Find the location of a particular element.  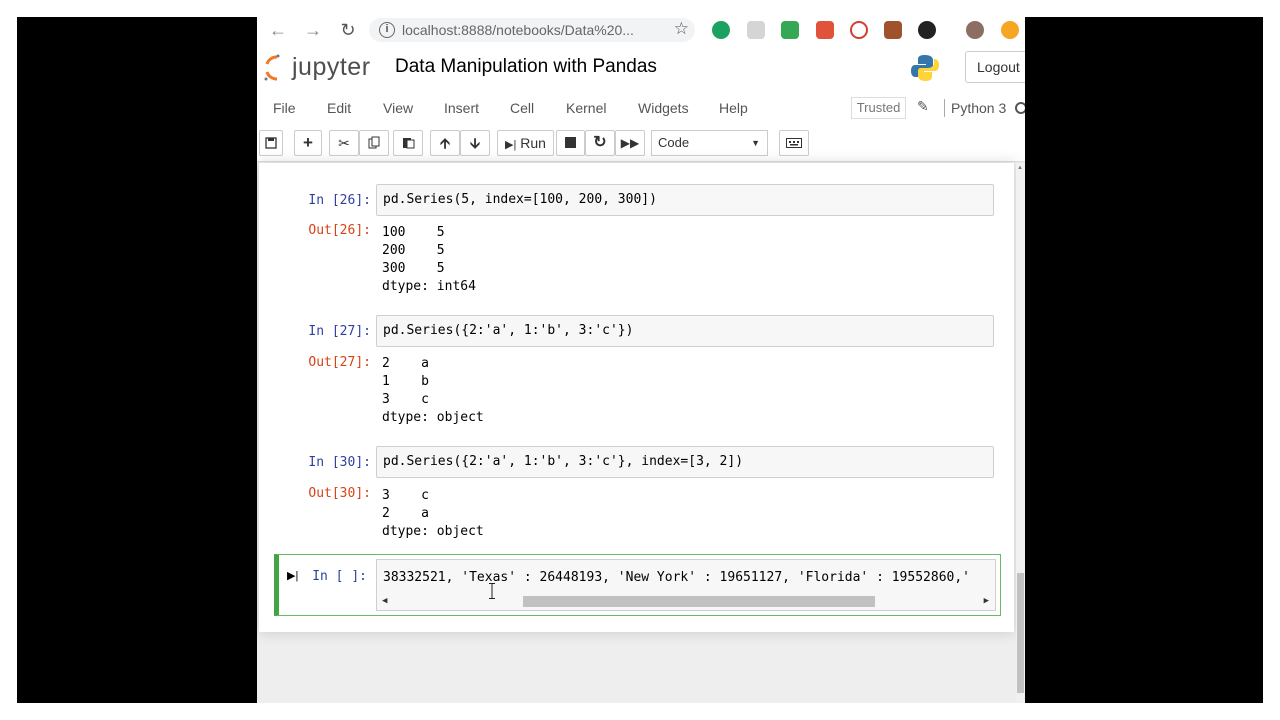

scissors-icon: ✂ is located at coordinates (344, 143).